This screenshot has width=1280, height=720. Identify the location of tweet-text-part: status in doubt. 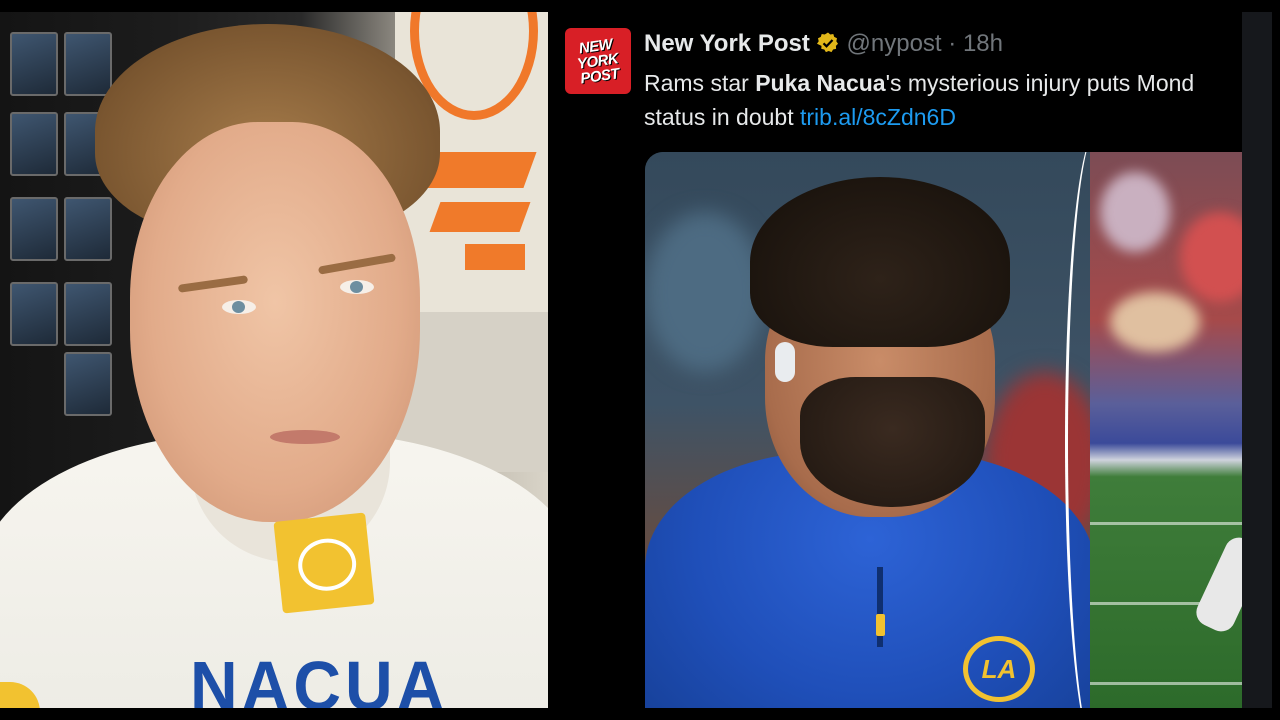
(722, 117).